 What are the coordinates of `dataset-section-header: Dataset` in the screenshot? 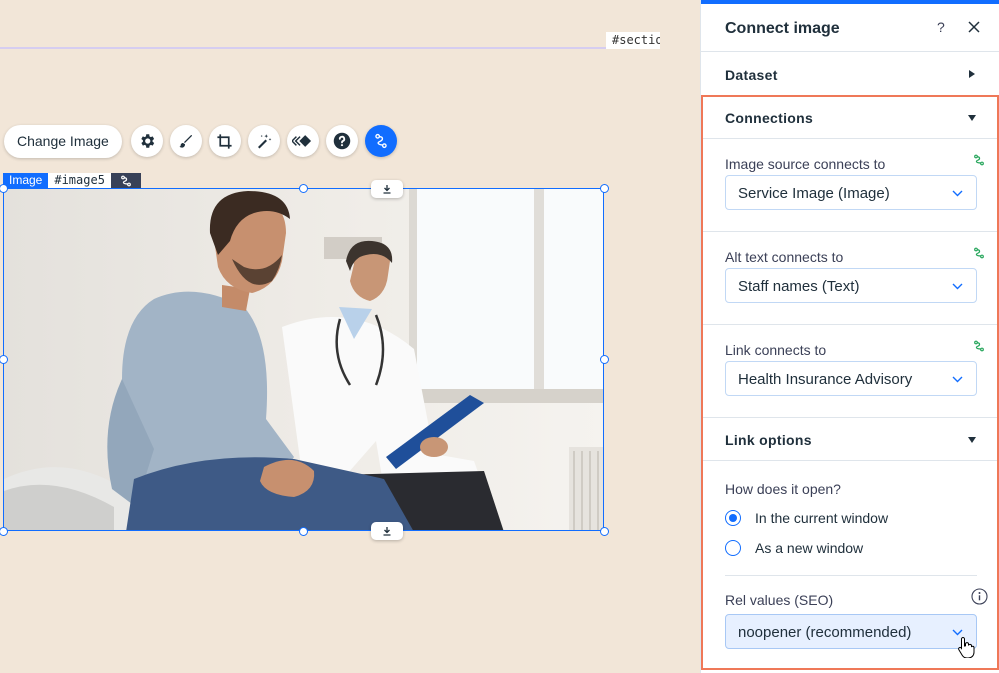 It's located at (850, 74).